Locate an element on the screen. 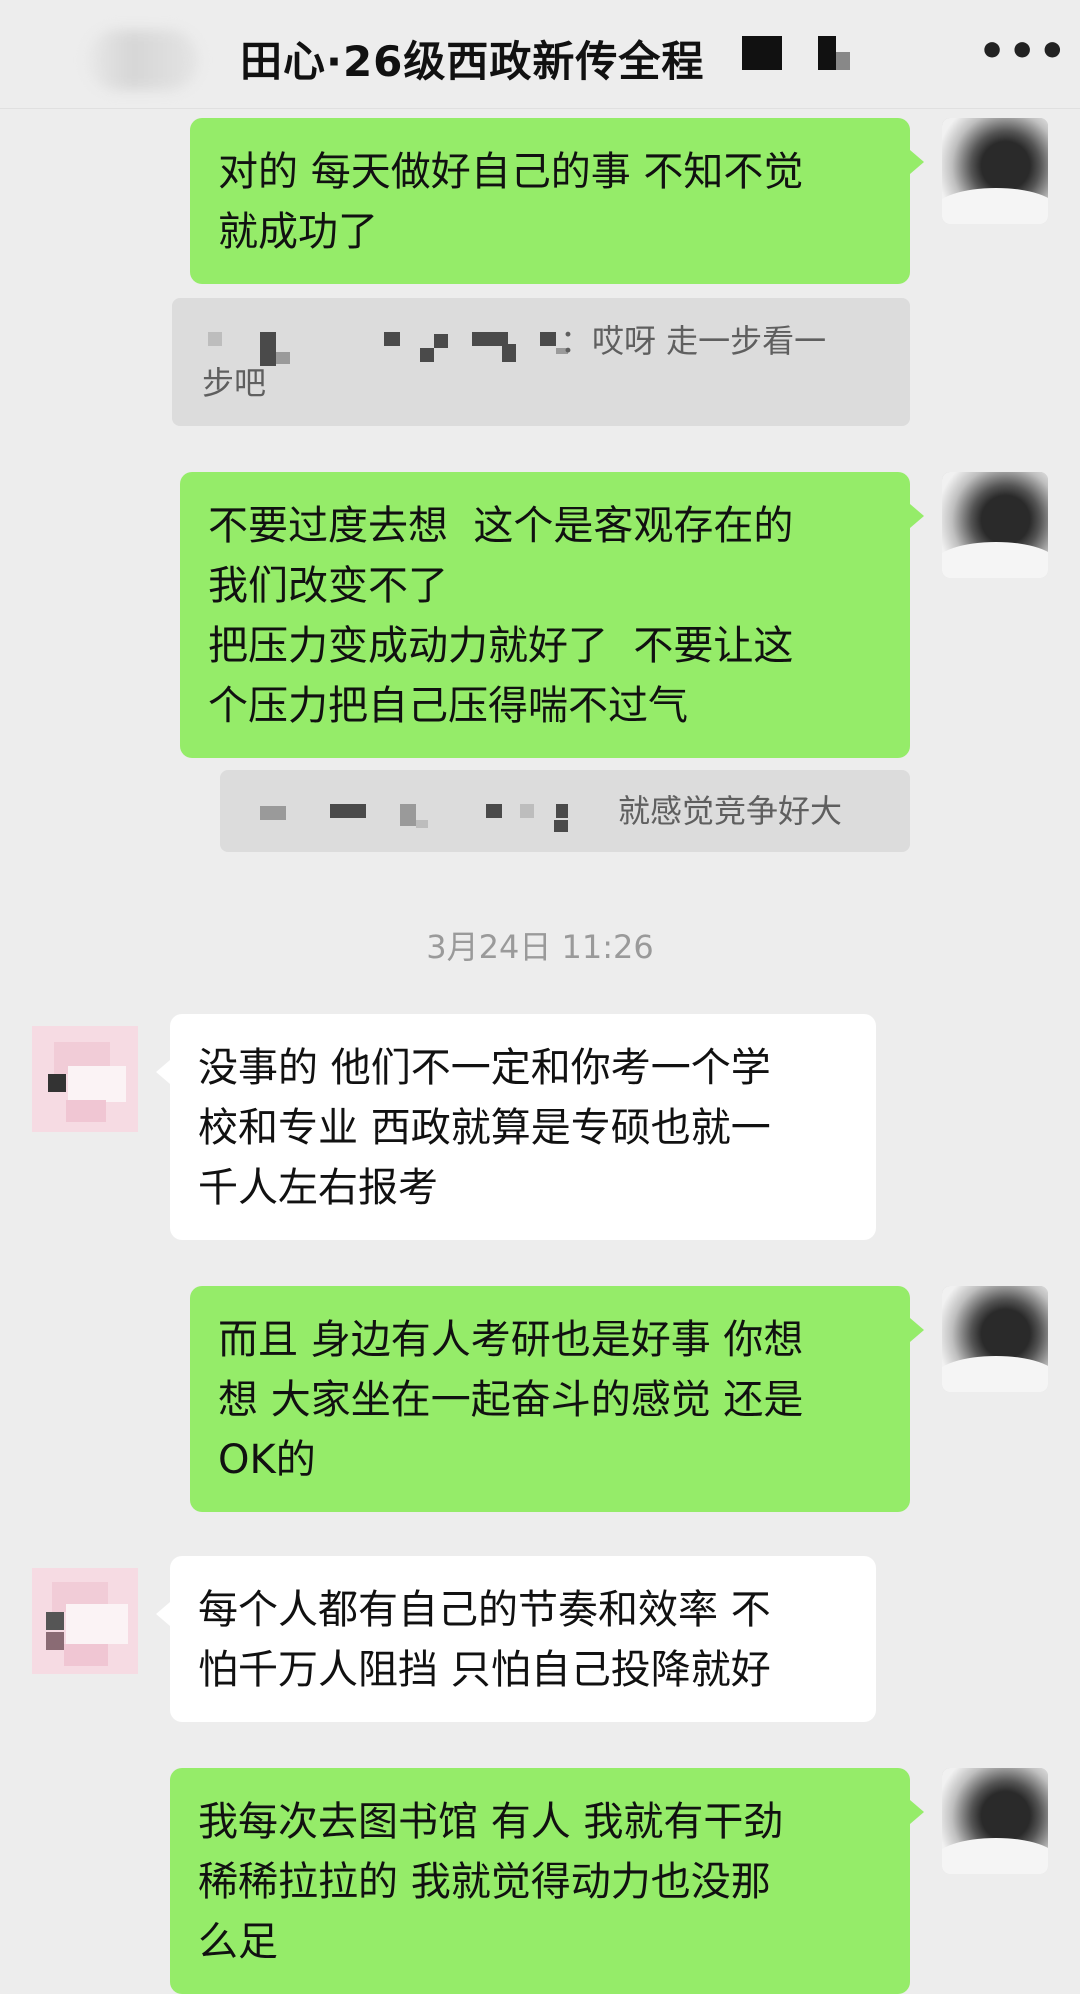  chat-header: 田心·26级西政新传全程 ••• is located at coordinates (540, 54).